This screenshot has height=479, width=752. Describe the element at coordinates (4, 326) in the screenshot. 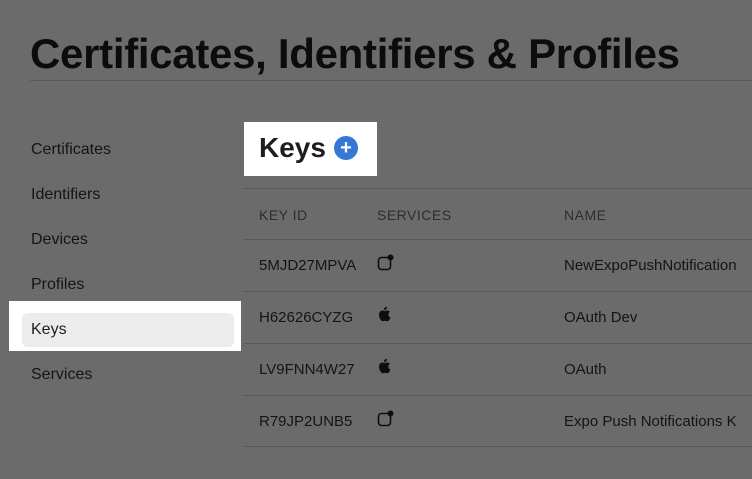

I see `dim-overlay` at that location.